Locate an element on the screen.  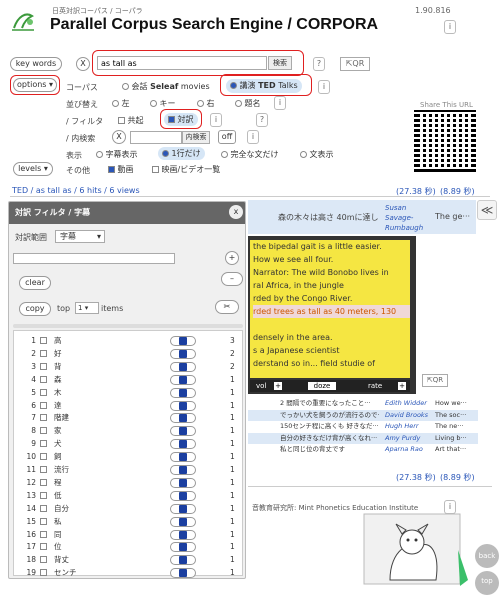
key-words-button: key words is located at coordinates (36, 64).